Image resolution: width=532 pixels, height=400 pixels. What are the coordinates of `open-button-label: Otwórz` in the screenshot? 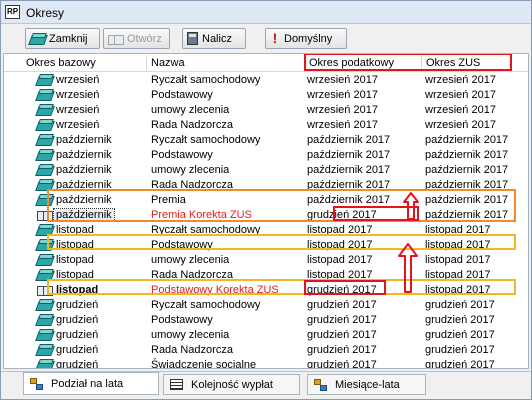 It's located at (144, 38).